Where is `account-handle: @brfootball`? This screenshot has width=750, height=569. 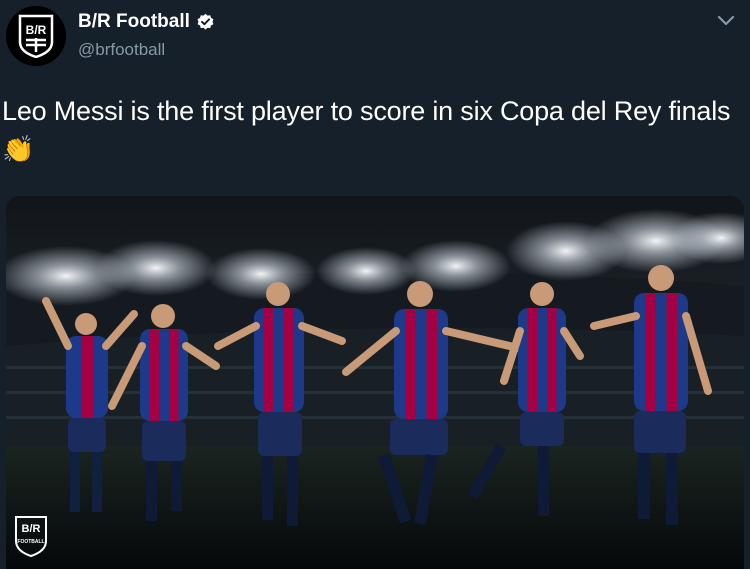
account-handle: @brfootball is located at coordinates (121, 50).